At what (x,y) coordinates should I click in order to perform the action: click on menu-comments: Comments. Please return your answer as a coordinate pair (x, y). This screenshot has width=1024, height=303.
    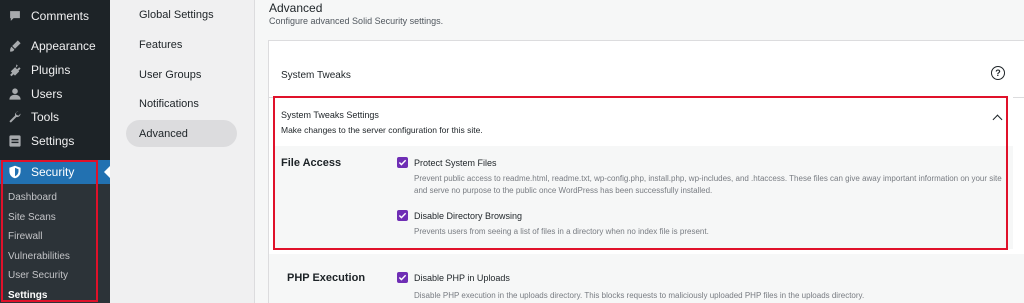
    Looking at the image, I should click on (55, 16).